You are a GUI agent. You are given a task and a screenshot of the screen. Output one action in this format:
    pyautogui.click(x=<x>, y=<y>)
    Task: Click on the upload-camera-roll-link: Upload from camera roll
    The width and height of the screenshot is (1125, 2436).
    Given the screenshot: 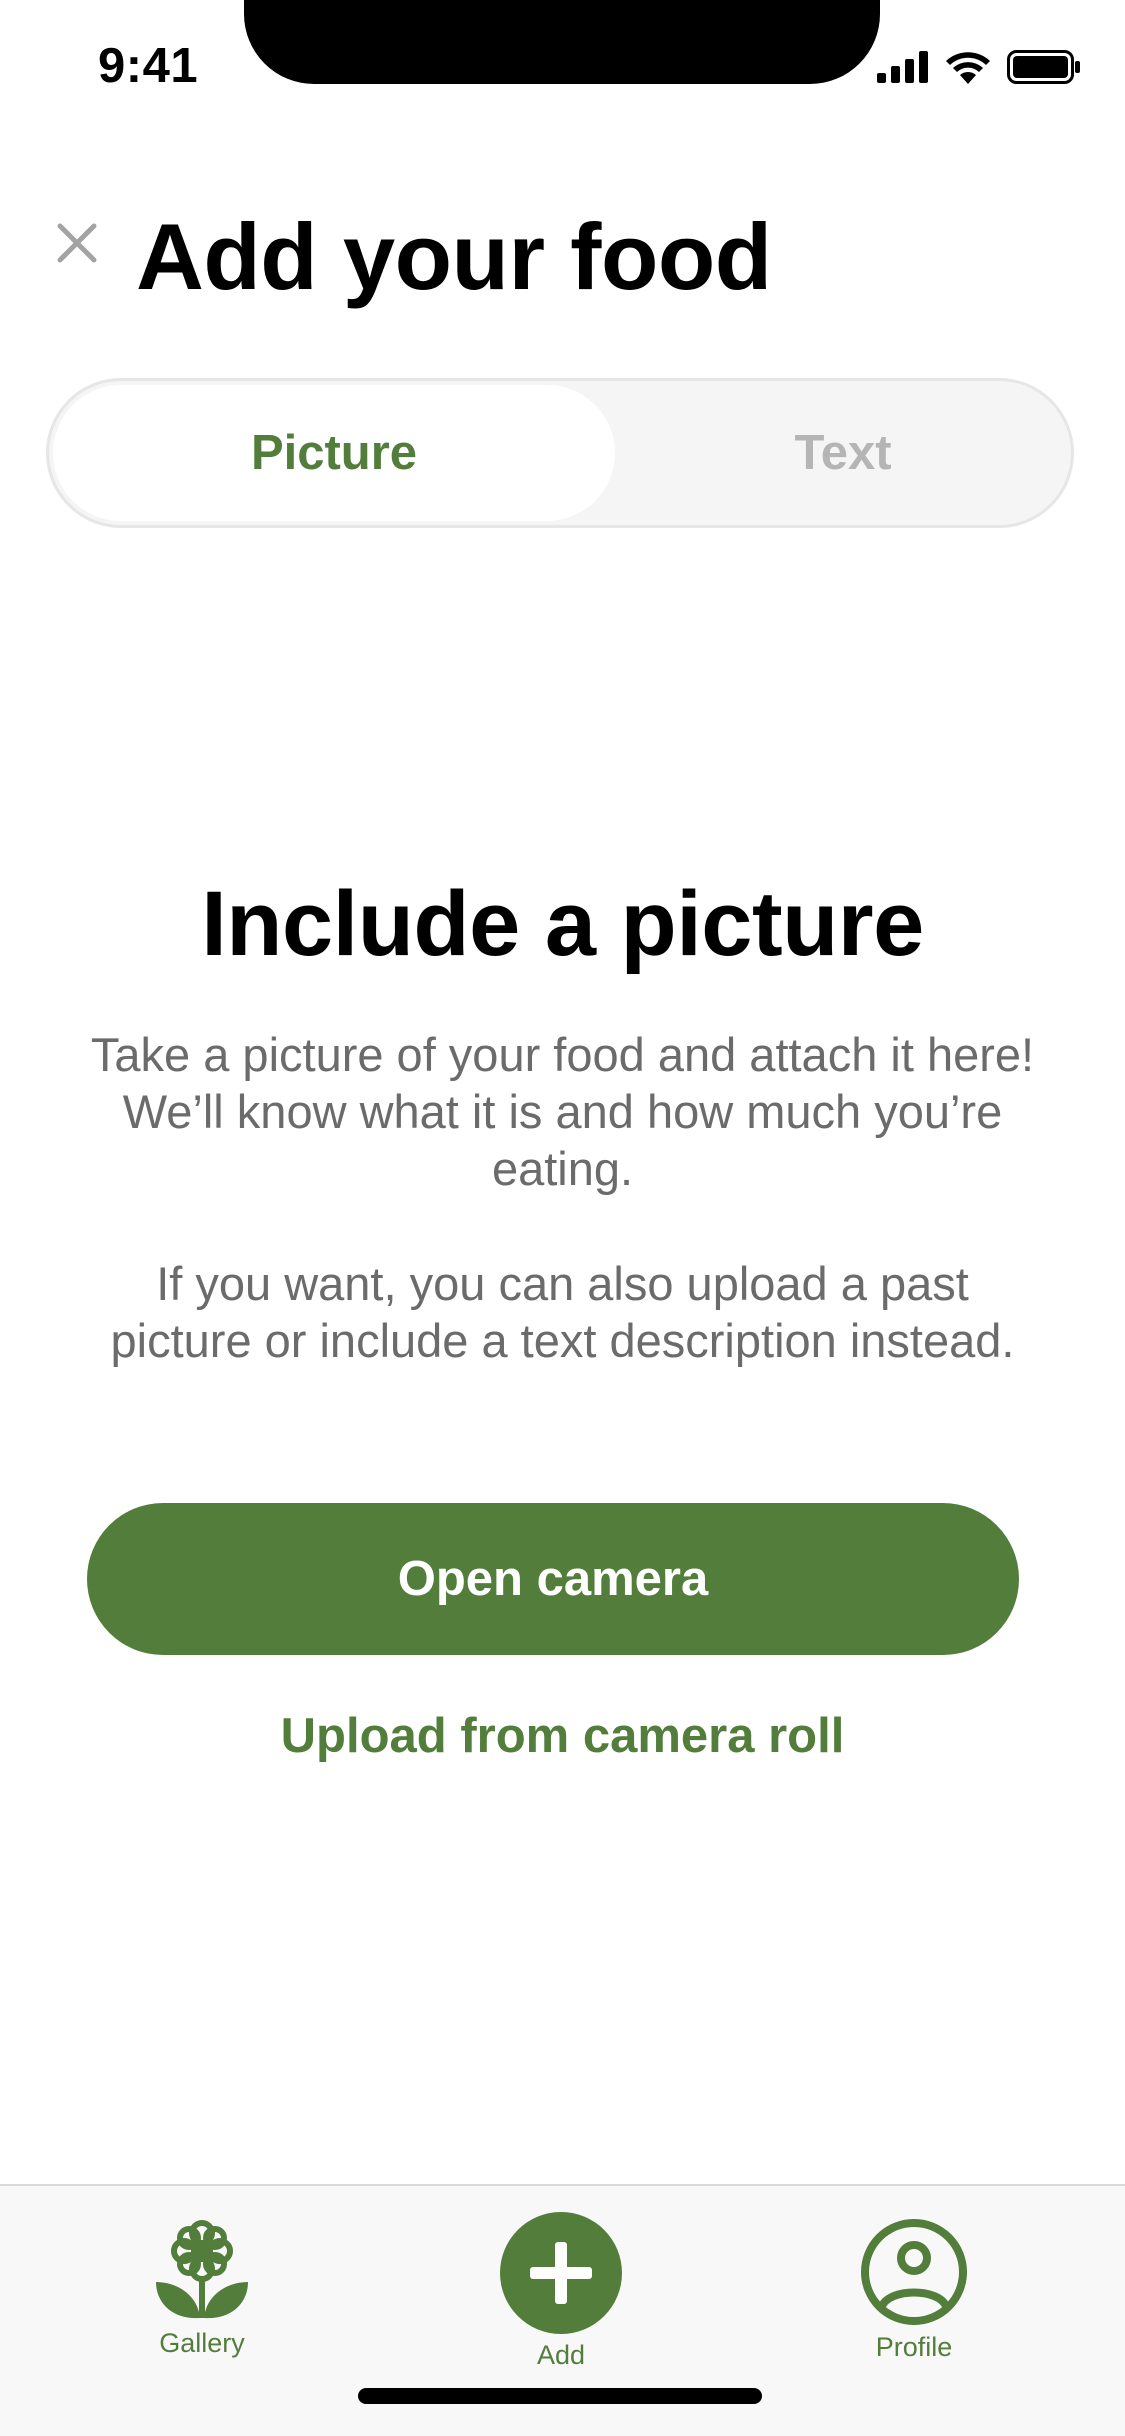 What is the action you would take?
    pyautogui.click(x=562, y=1736)
    